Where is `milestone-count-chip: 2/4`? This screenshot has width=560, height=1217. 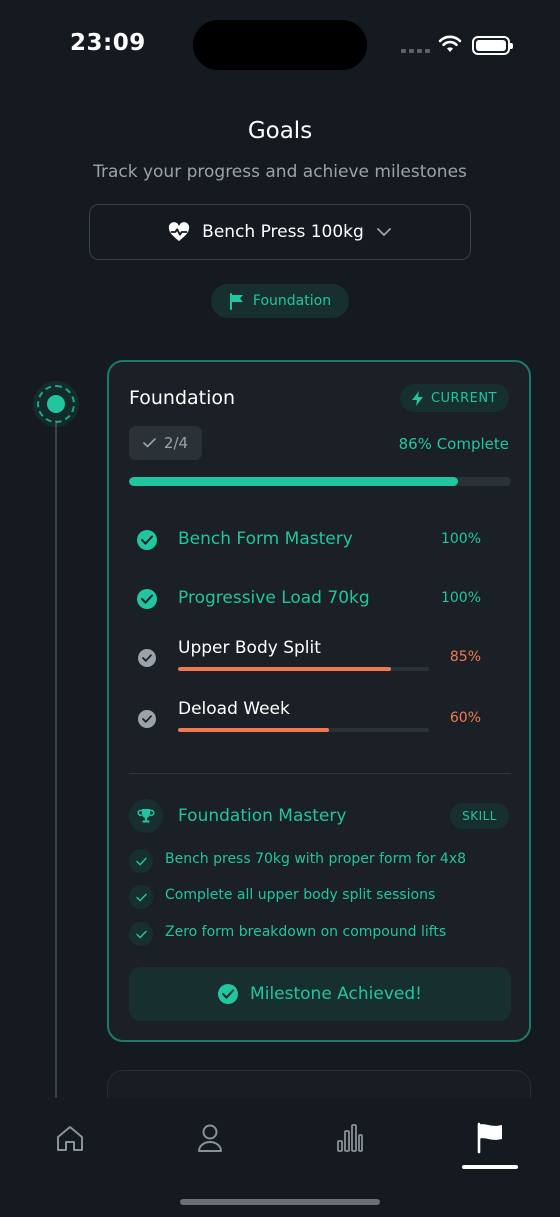 milestone-count-chip: 2/4 is located at coordinates (165, 443).